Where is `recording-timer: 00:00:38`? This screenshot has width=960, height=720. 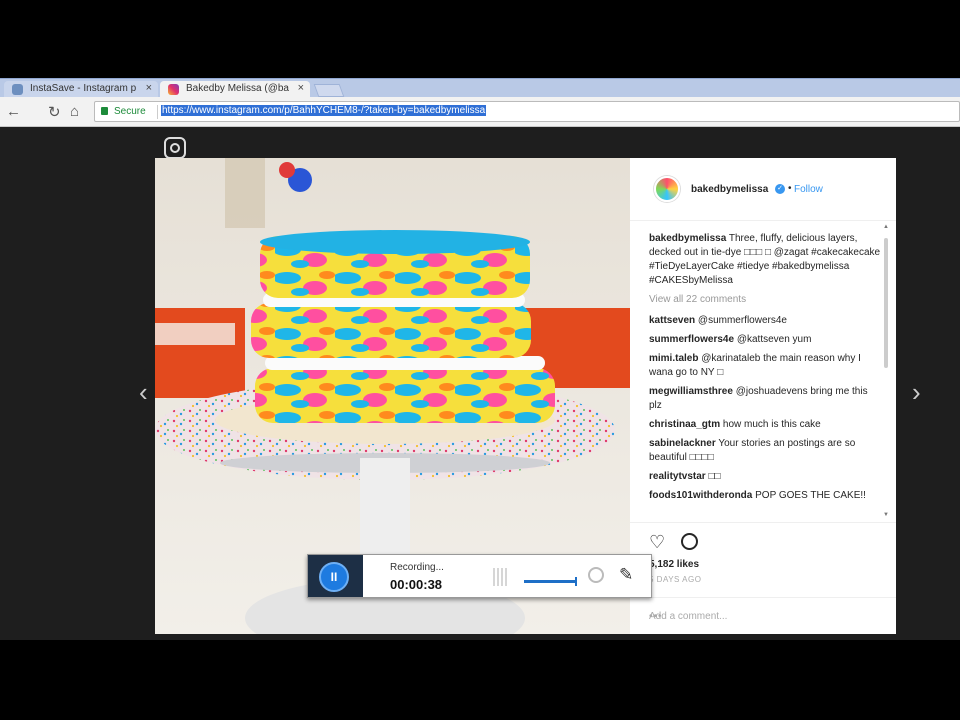
recording-timer: 00:00:38 is located at coordinates (416, 584).